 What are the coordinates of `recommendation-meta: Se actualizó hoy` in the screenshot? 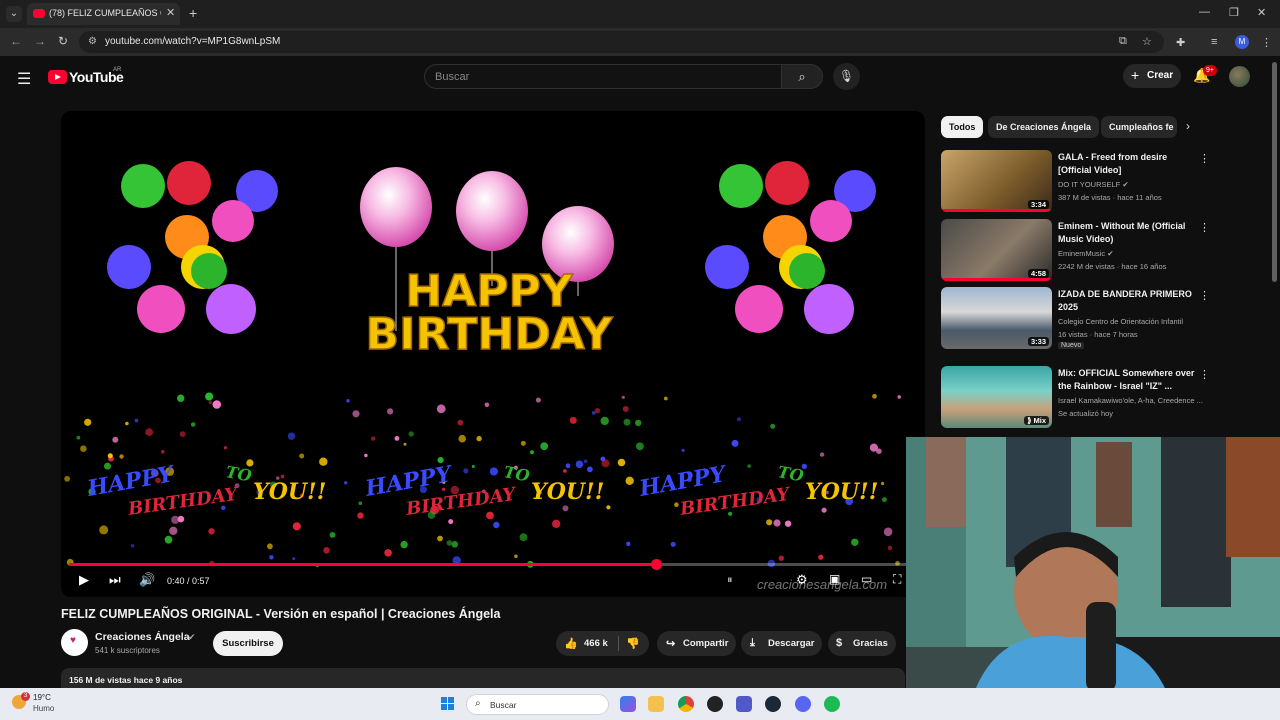 It's located at (1086, 413).